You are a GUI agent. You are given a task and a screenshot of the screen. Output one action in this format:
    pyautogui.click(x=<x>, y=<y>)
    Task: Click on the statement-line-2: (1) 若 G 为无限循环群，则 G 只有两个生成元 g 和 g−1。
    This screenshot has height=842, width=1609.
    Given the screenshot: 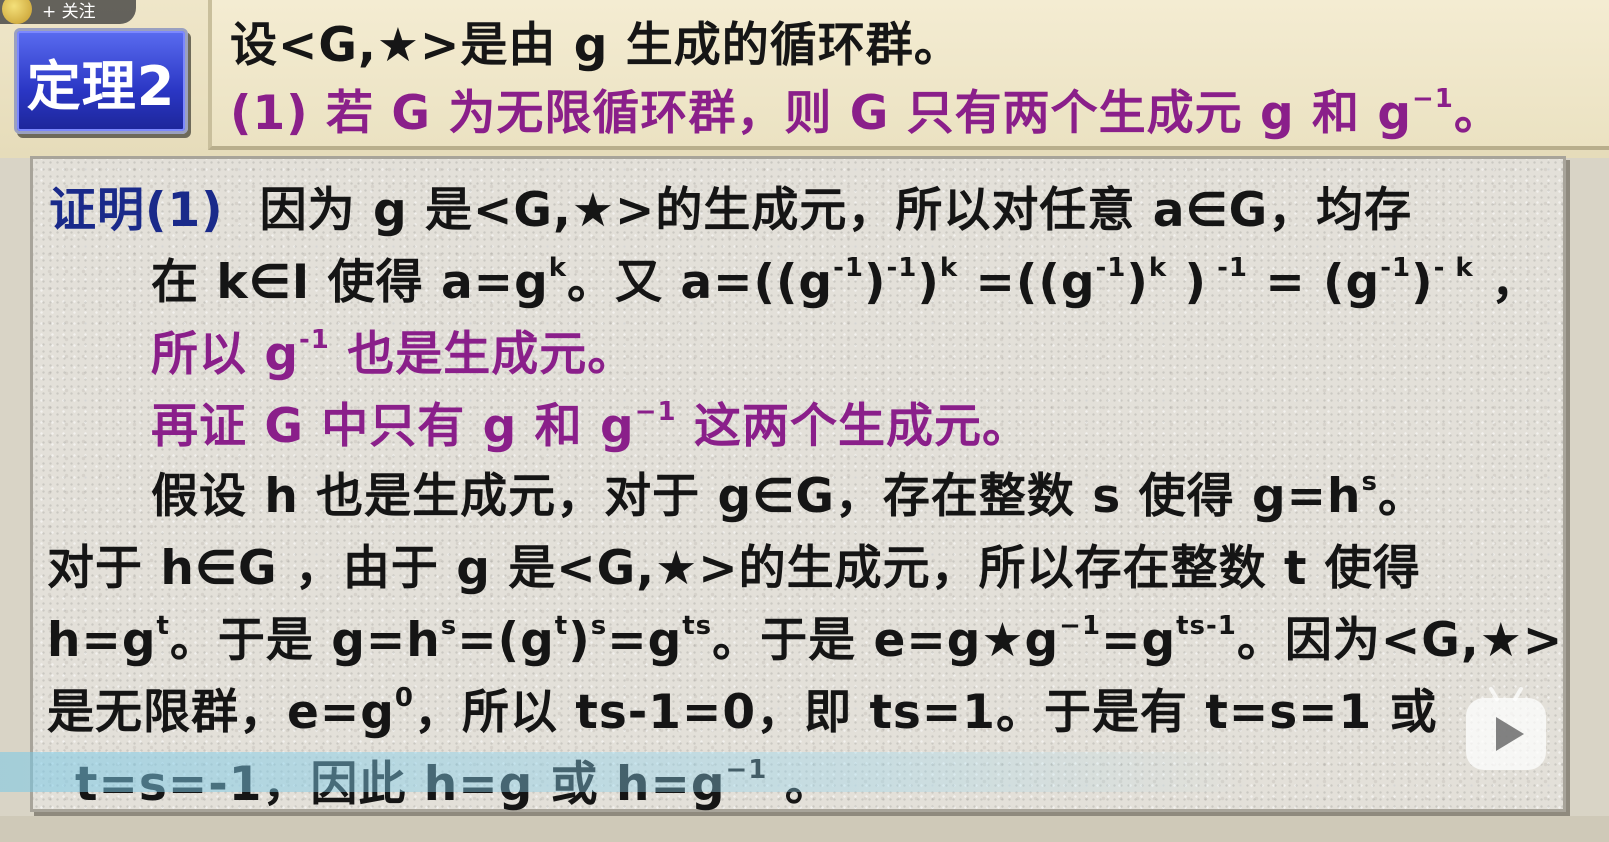 What is the action you would take?
    pyautogui.click(x=866, y=108)
    